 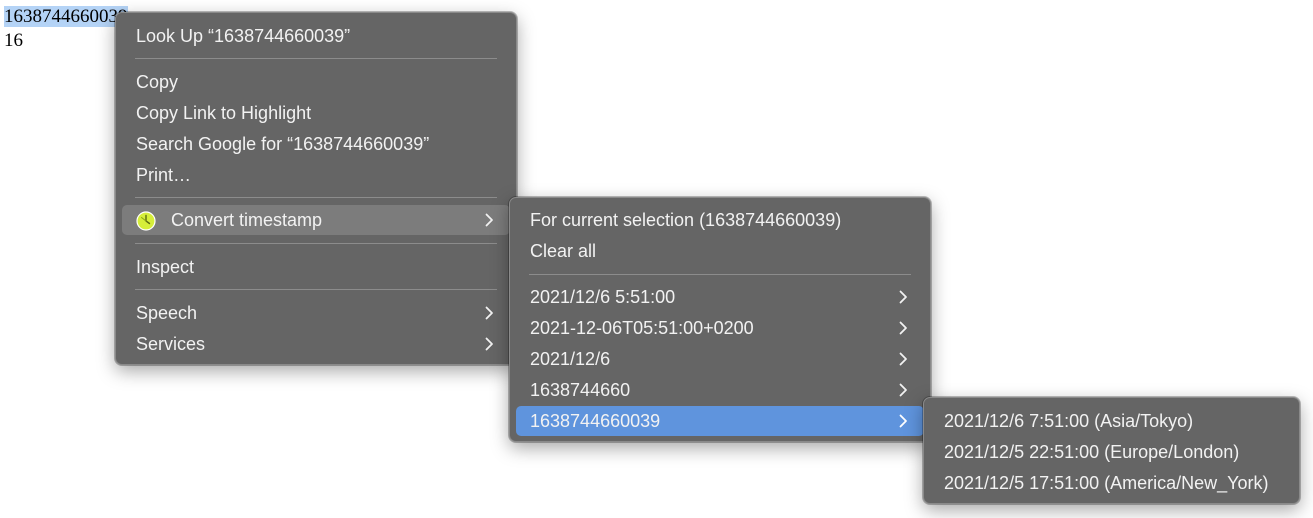 I want to click on menu-item-label: Copy Link to Highlight, so click(x=224, y=113).